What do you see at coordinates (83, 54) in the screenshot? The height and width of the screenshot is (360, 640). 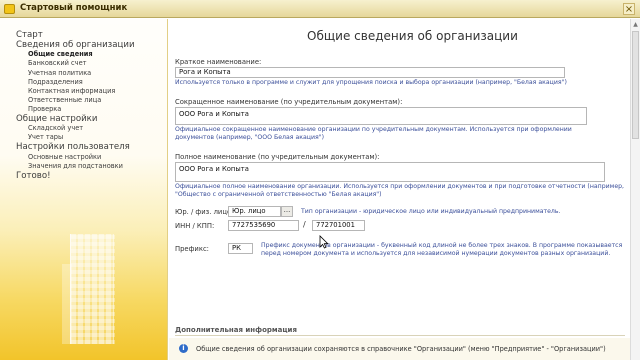 I see `nav-item: Общие сведения` at bounding box center [83, 54].